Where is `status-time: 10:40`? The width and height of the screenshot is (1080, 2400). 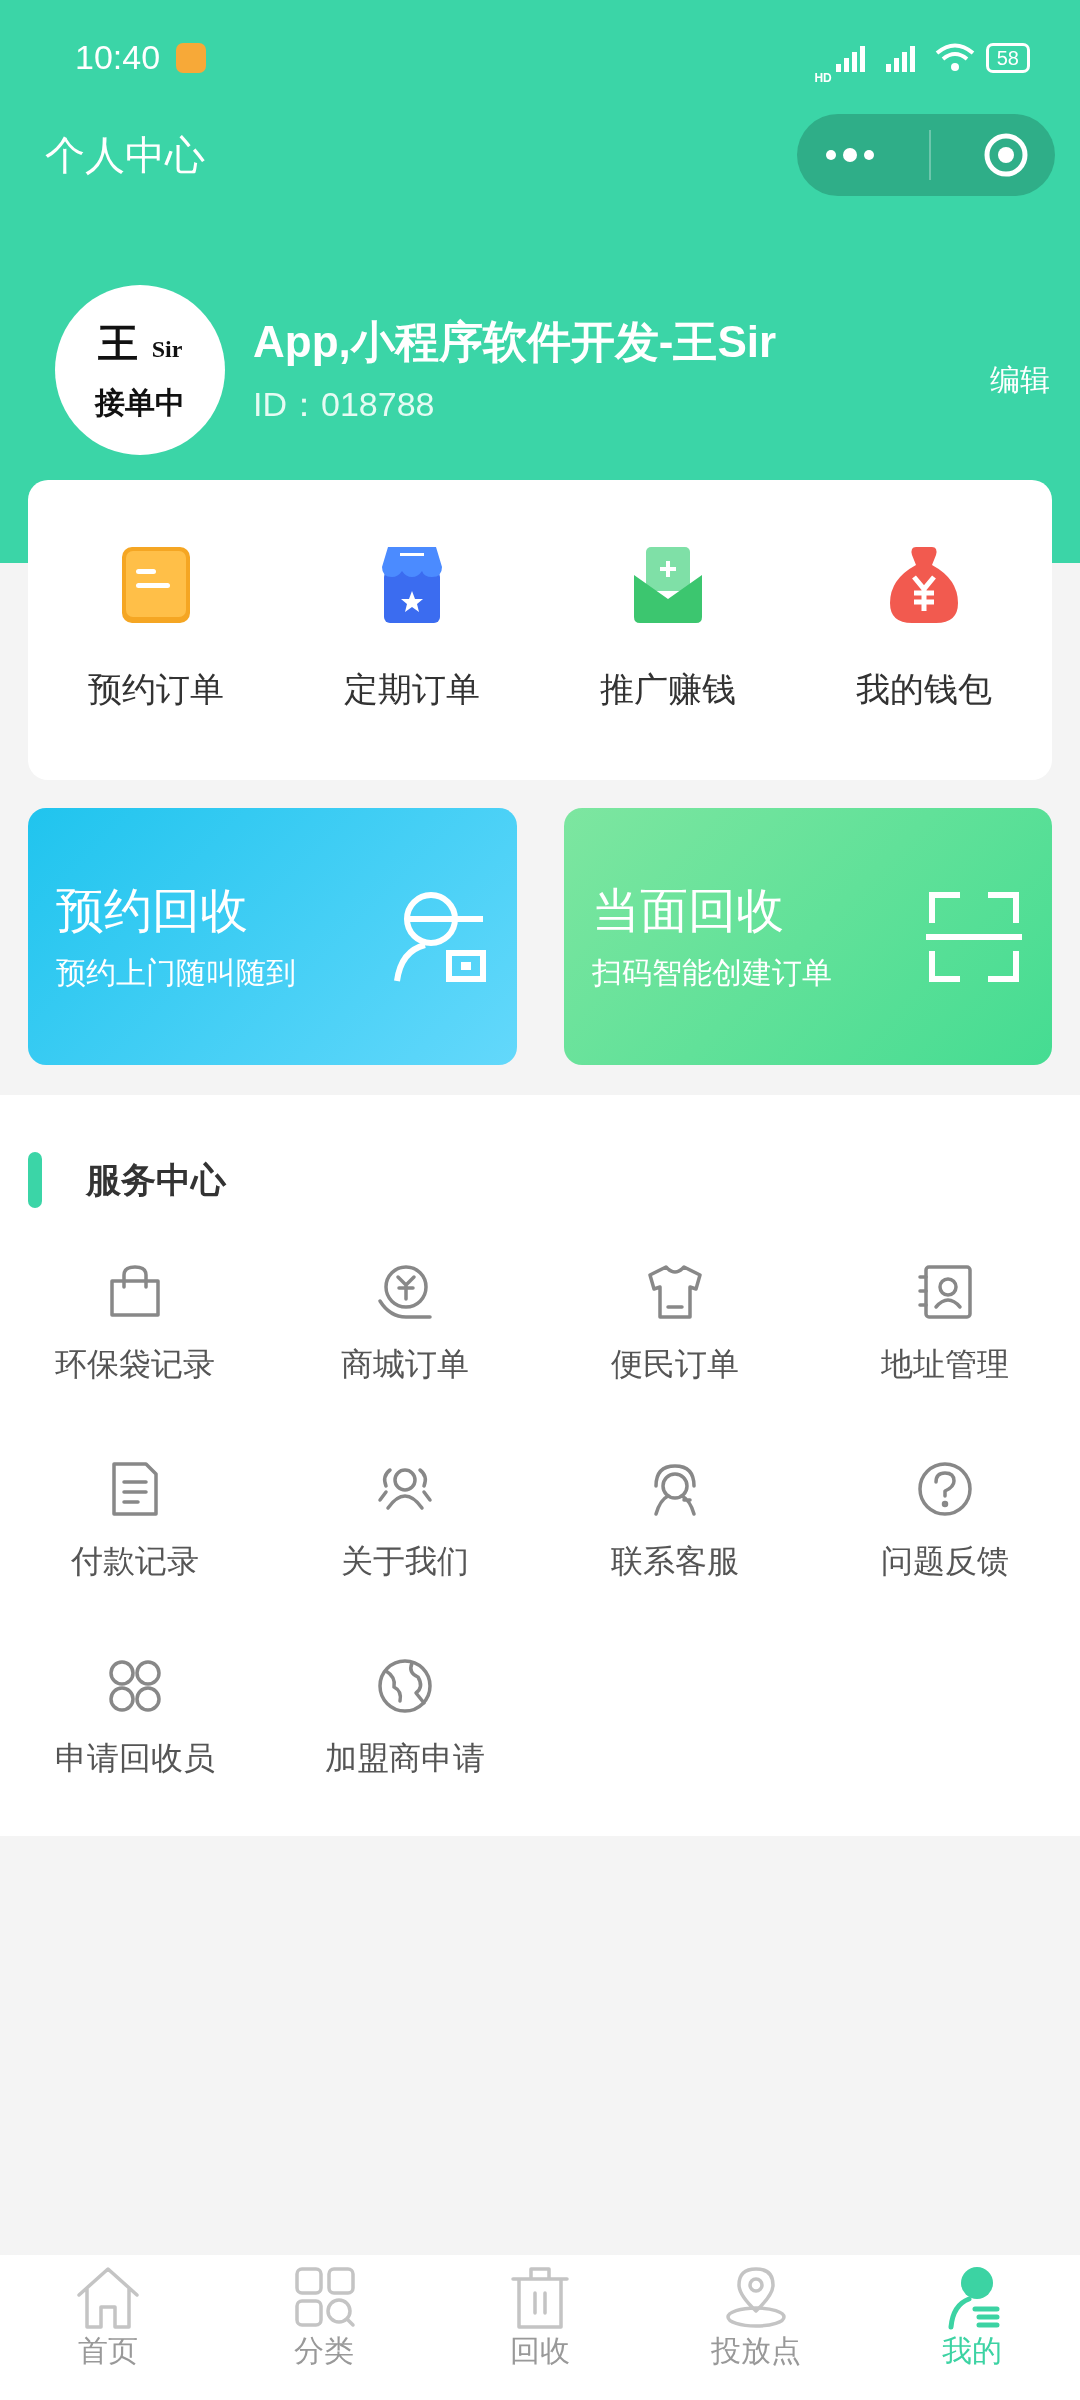 status-time: 10:40 is located at coordinates (118, 57).